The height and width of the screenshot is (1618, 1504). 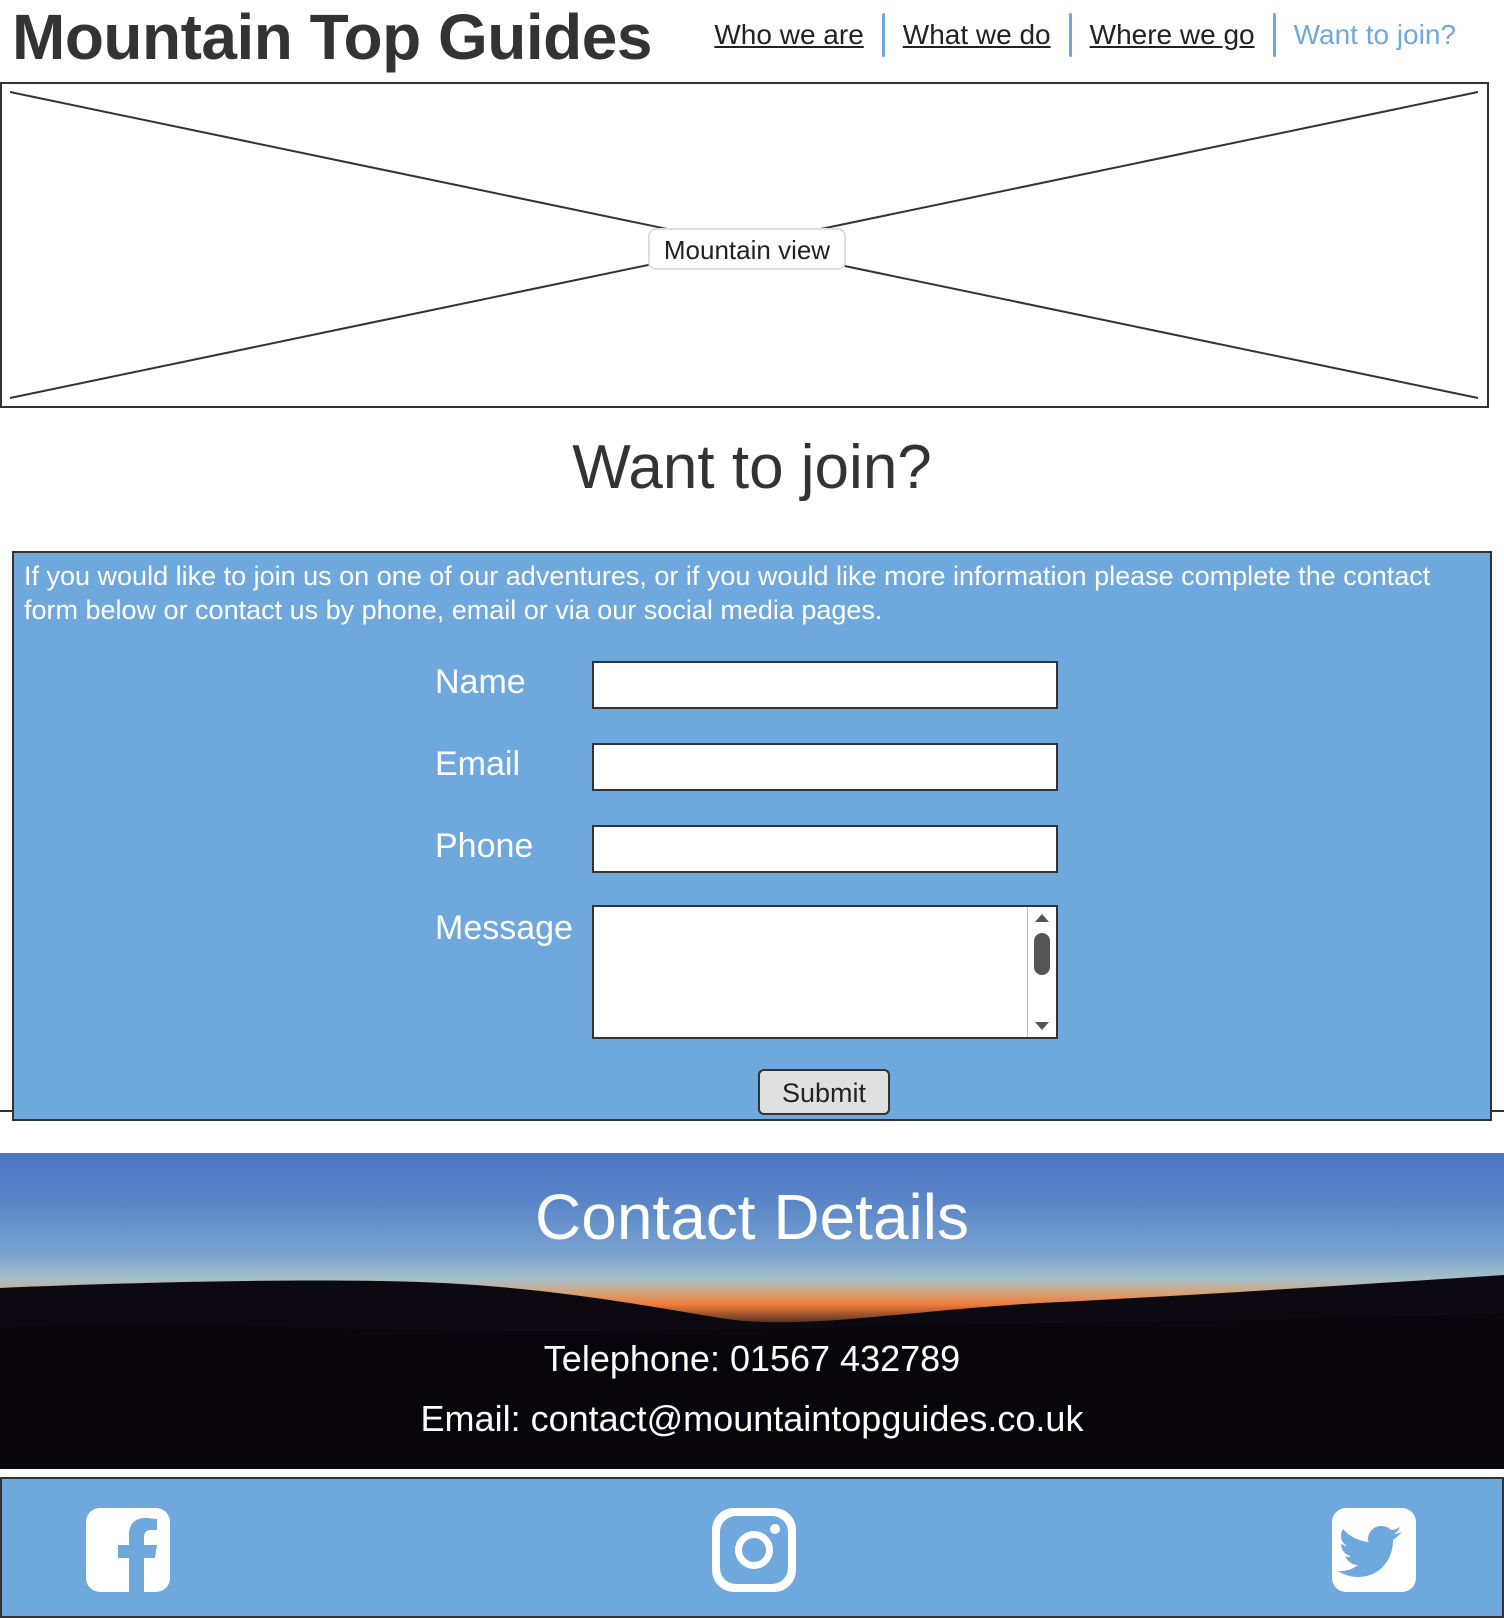 I want to click on message-textarea, so click(x=825, y=972).